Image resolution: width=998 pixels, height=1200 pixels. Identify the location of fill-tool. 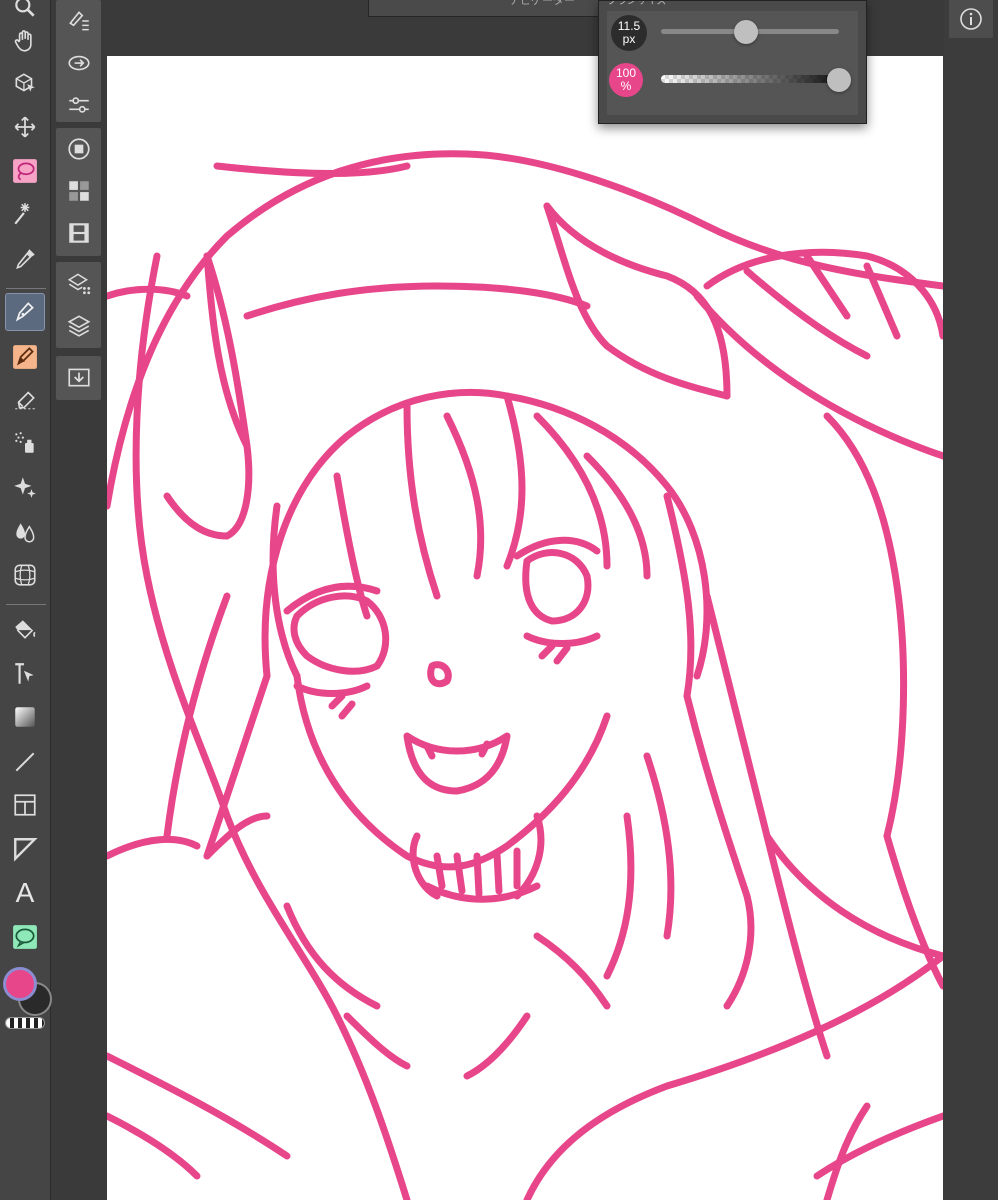
(25, 629).